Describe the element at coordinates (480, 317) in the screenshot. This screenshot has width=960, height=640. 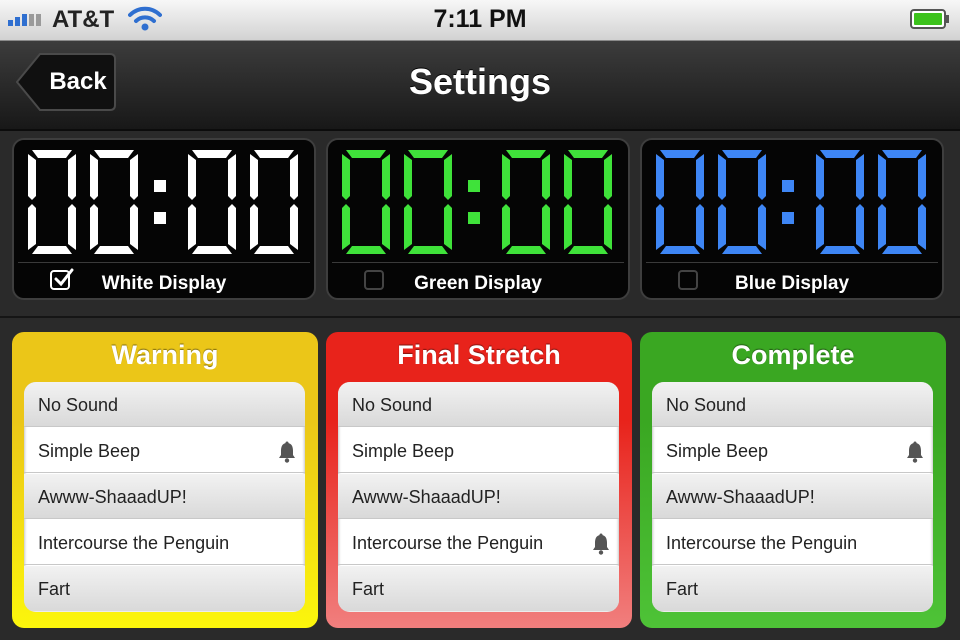
I see `section-divider` at that location.